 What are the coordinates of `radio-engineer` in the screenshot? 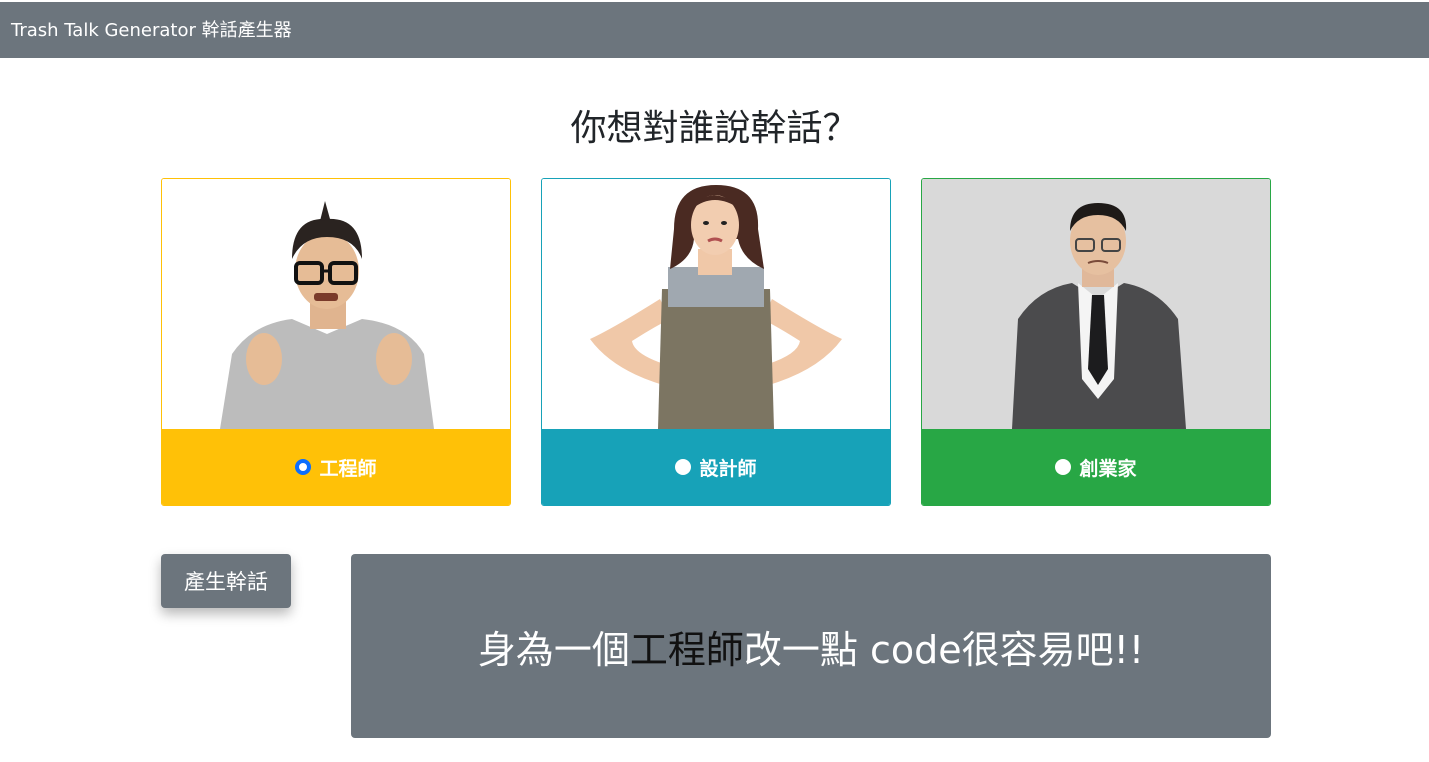 It's located at (303, 467).